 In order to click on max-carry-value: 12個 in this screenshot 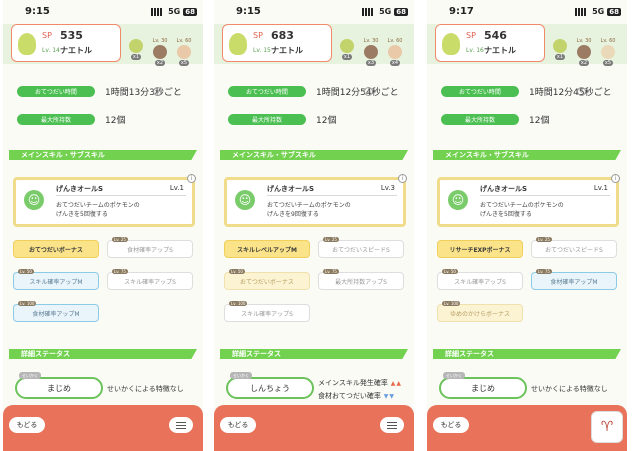, I will do `click(539, 120)`.